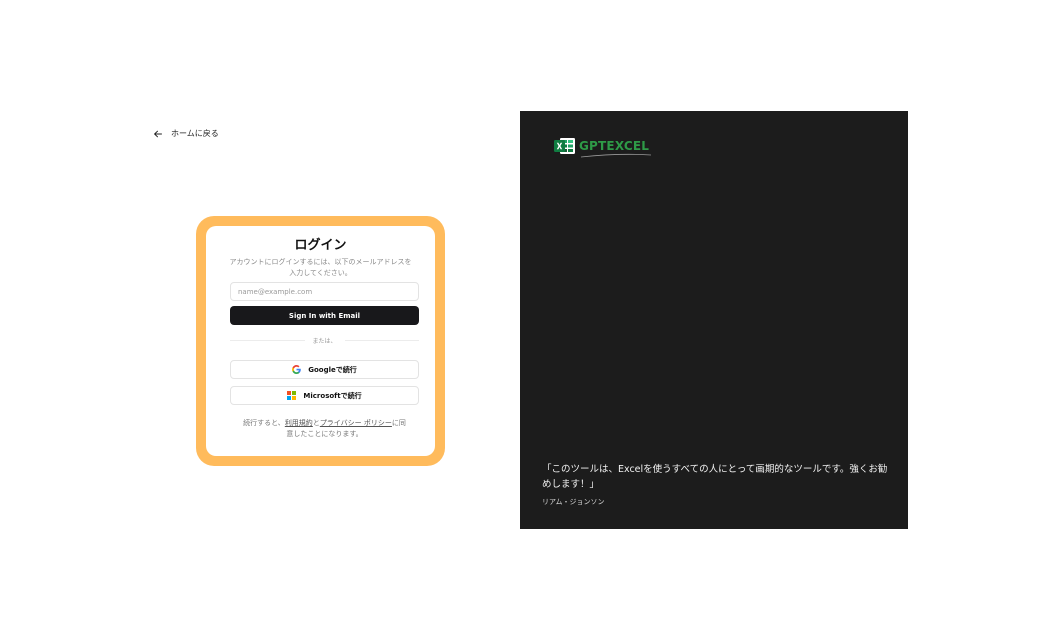 This screenshot has height=622, width=1042. What do you see at coordinates (316, 423) in the screenshot?
I see `terms-and: と` at bounding box center [316, 423].